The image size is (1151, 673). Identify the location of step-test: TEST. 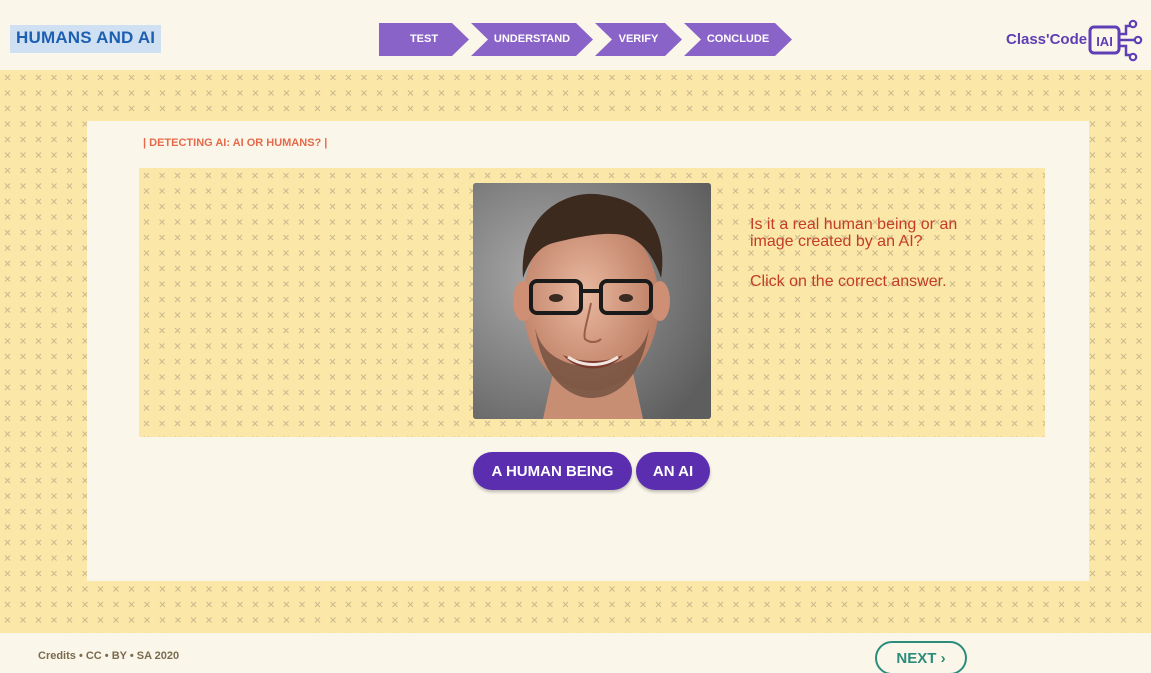
(424, 39).